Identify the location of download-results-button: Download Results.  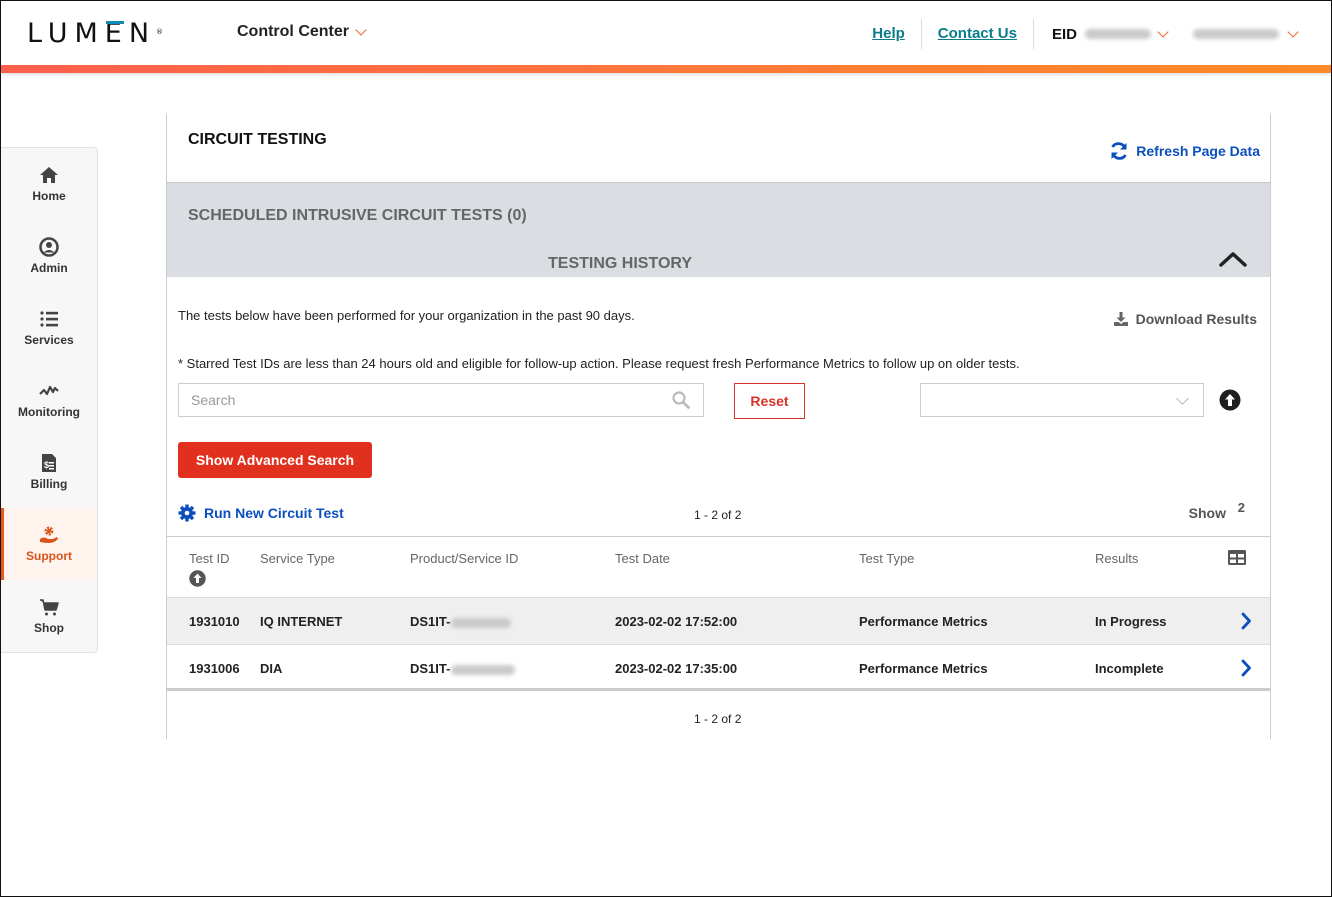
(1185, 319).